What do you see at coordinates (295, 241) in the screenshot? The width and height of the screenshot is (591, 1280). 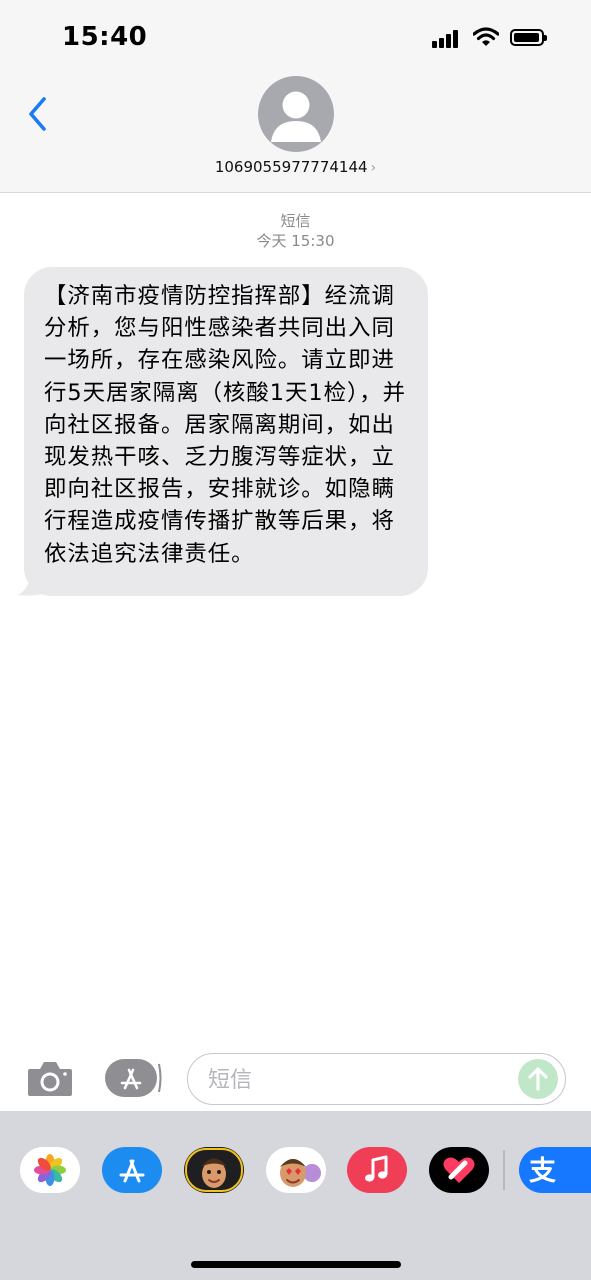 I see `message-timestamp: 今天 15:30` at bounding box center [295, 241].